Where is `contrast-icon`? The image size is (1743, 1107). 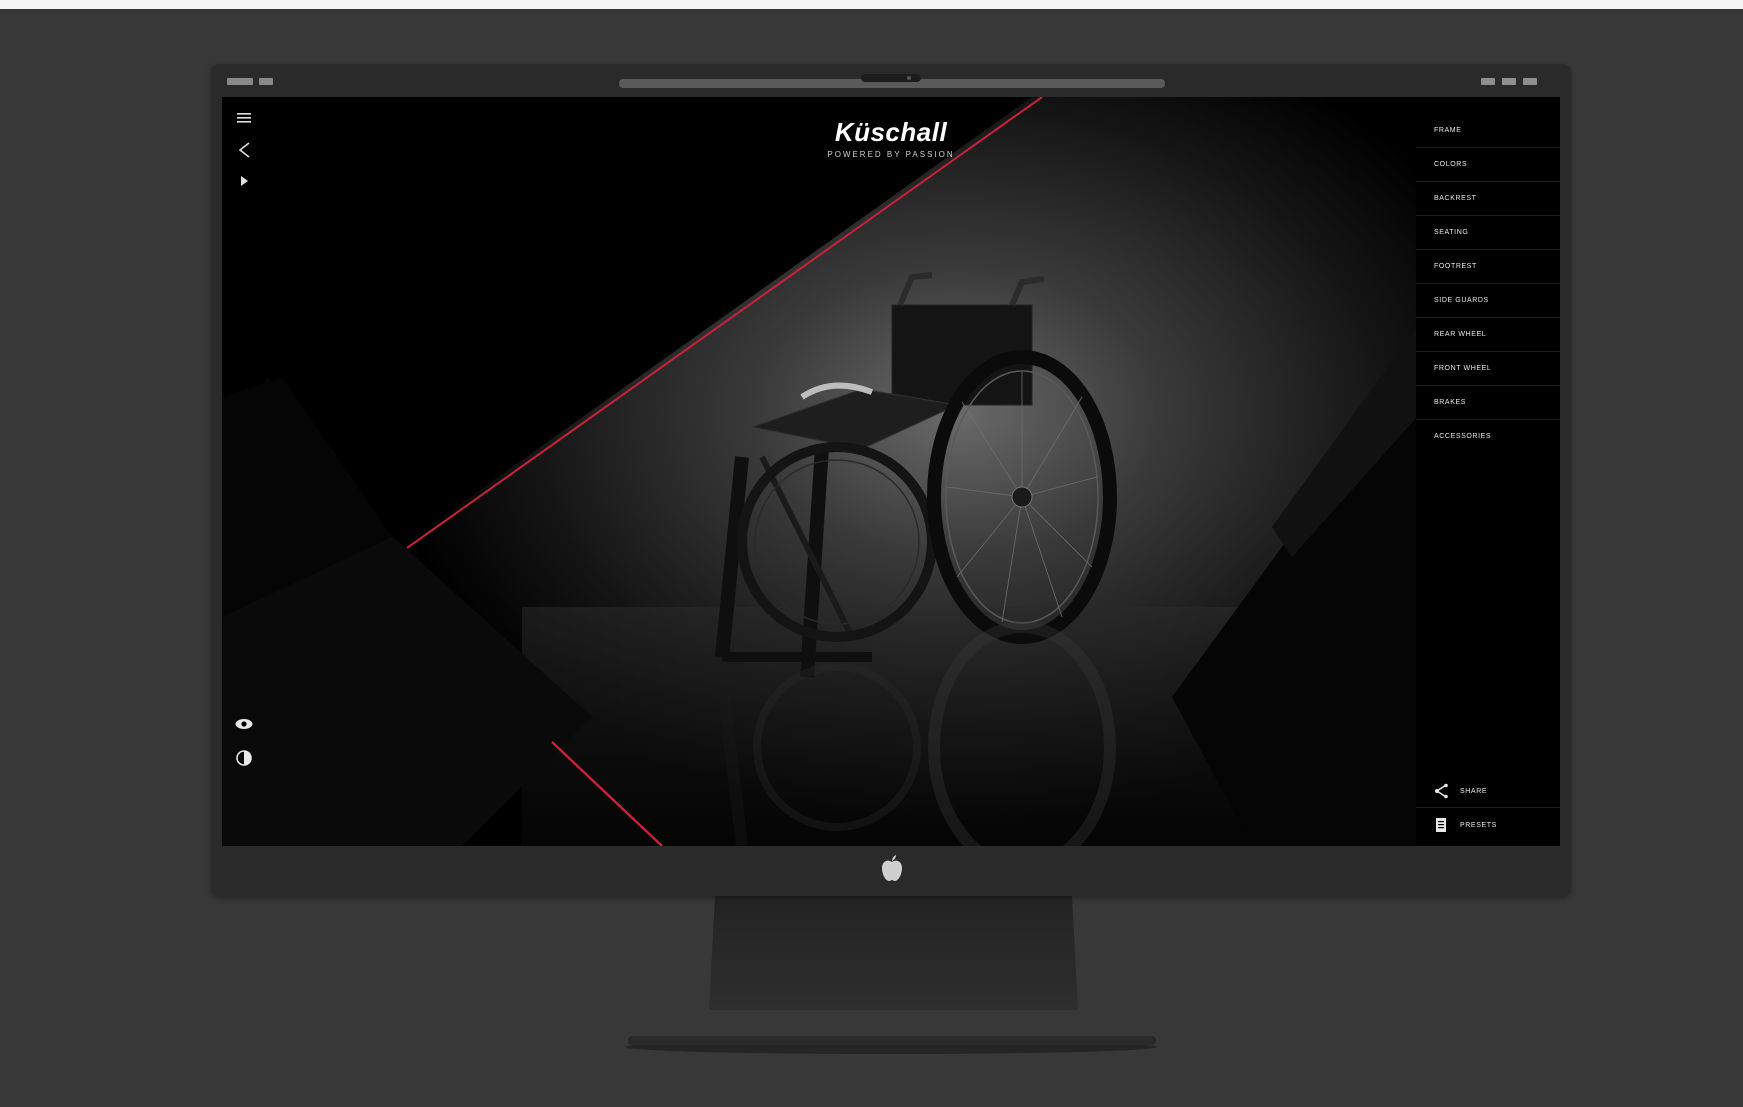 contrast-icon is located at coordinates (244, 758).